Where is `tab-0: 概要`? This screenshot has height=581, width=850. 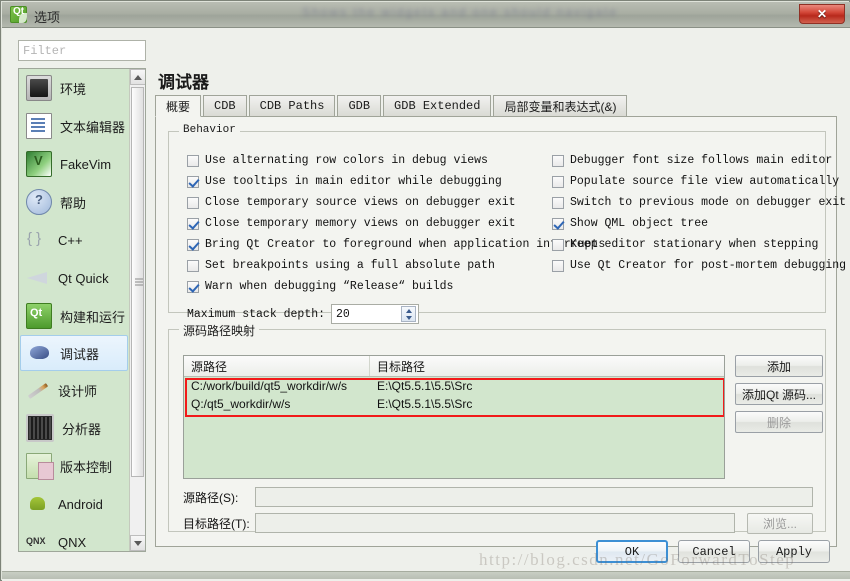
tab-0: 概要 is located at coordinates (178, 106).